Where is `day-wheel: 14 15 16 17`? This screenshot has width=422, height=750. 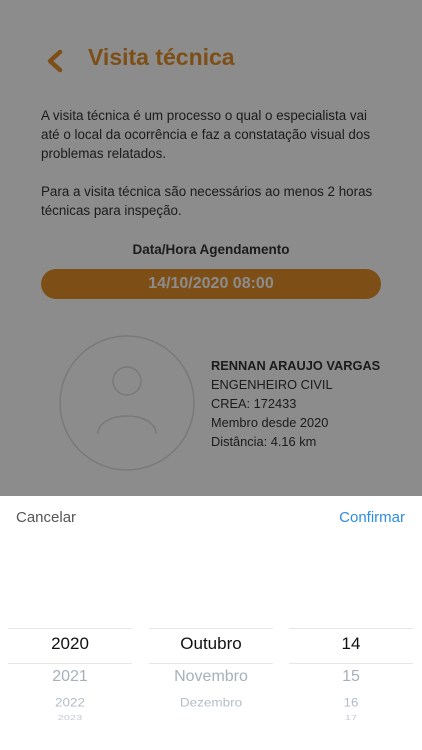
day-wheel: 14 15 16 17 is located at coordinates (351, 681).